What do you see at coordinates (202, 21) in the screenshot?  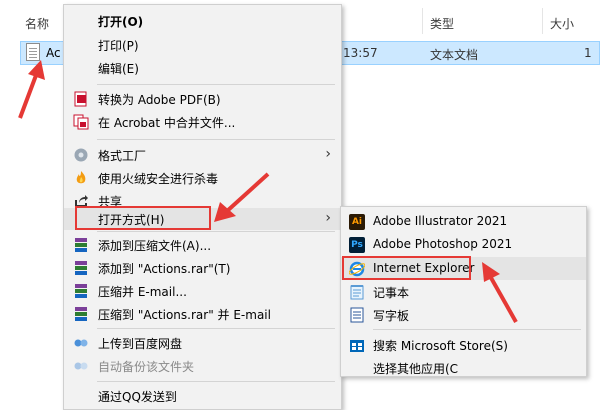 I see `menu-item-open: 打开(O)` at bounding box center [202, 21].